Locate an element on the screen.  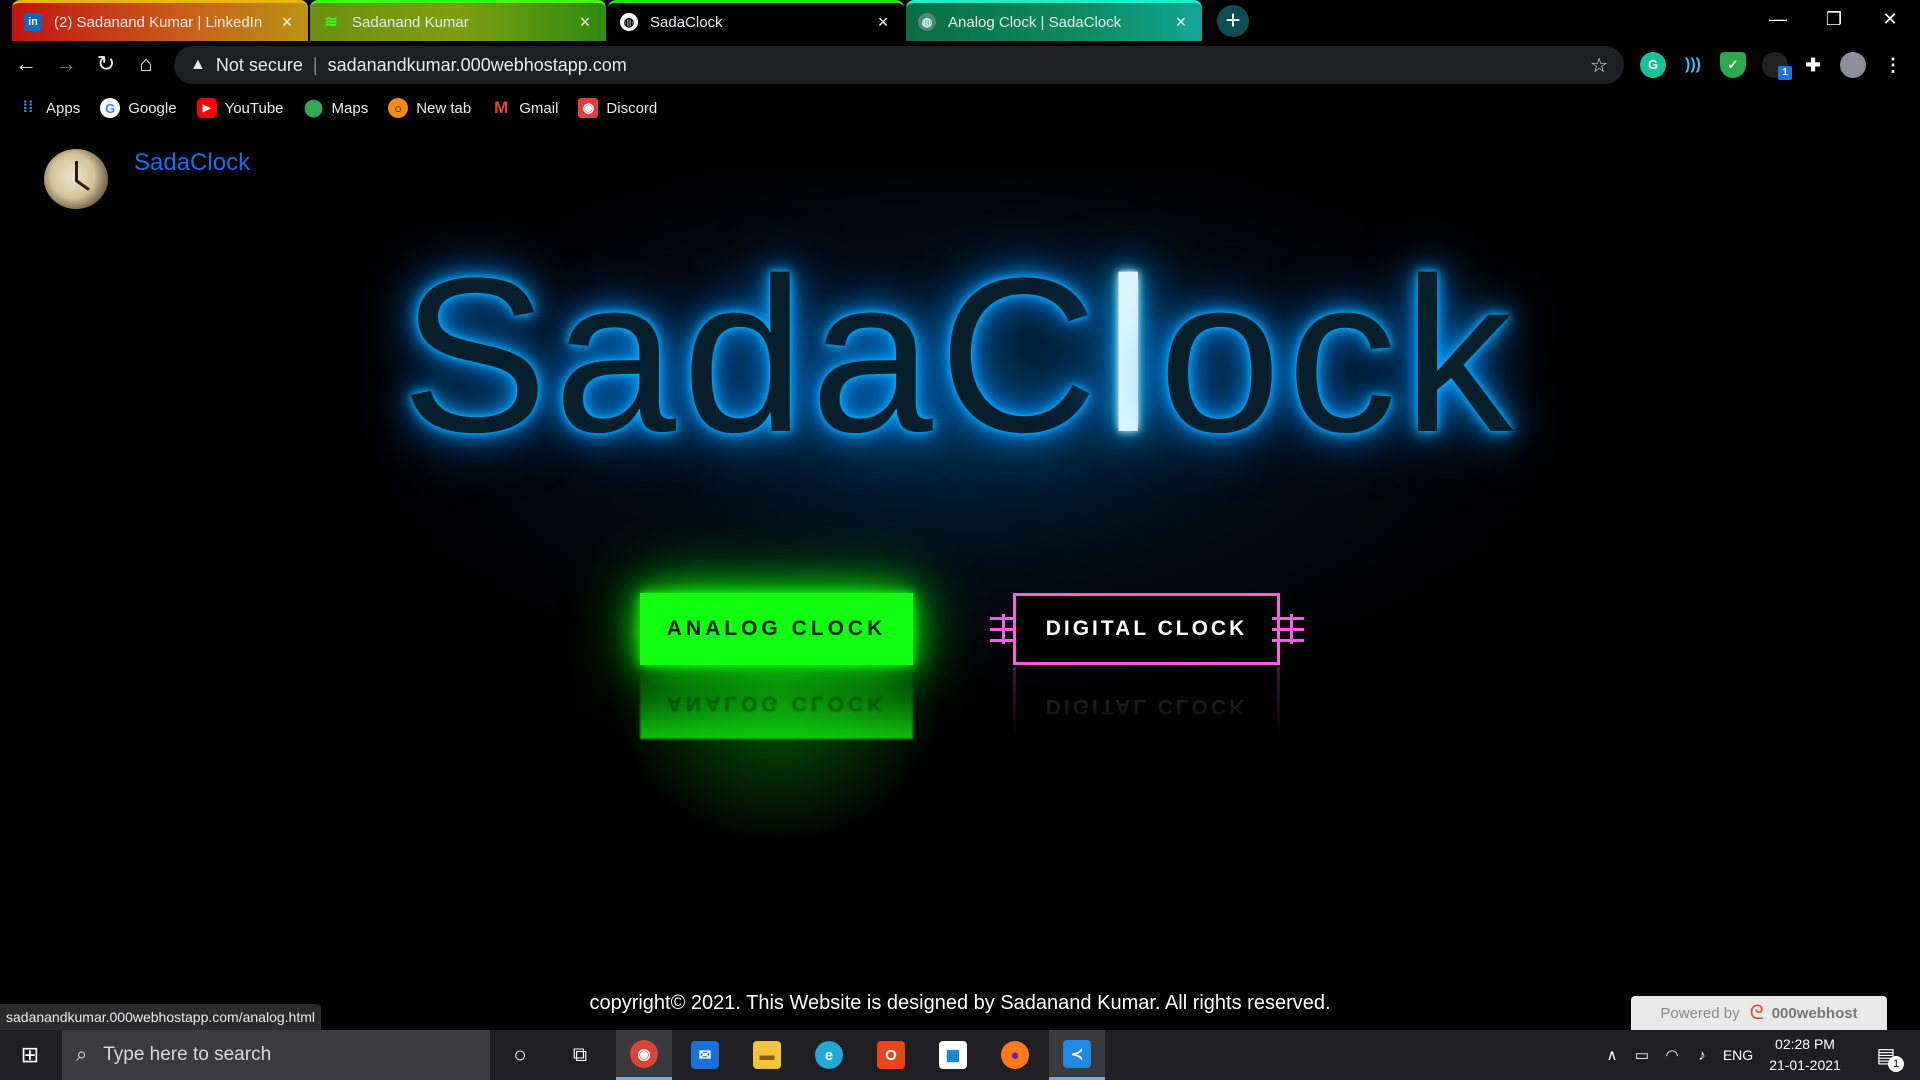
maps-pin-icon: ⬤ is located at coordinates (314, 107).